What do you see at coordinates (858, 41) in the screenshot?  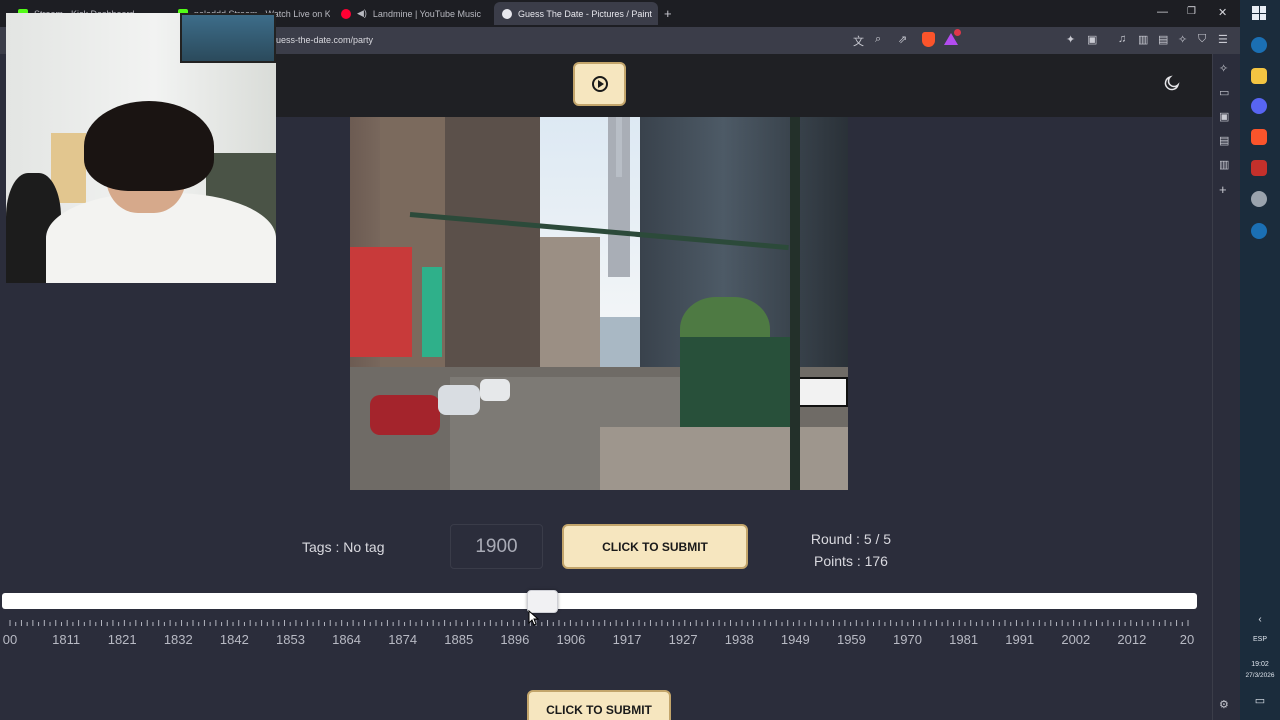 I see `translate-icon: 文` at bounding box center [858, 41].